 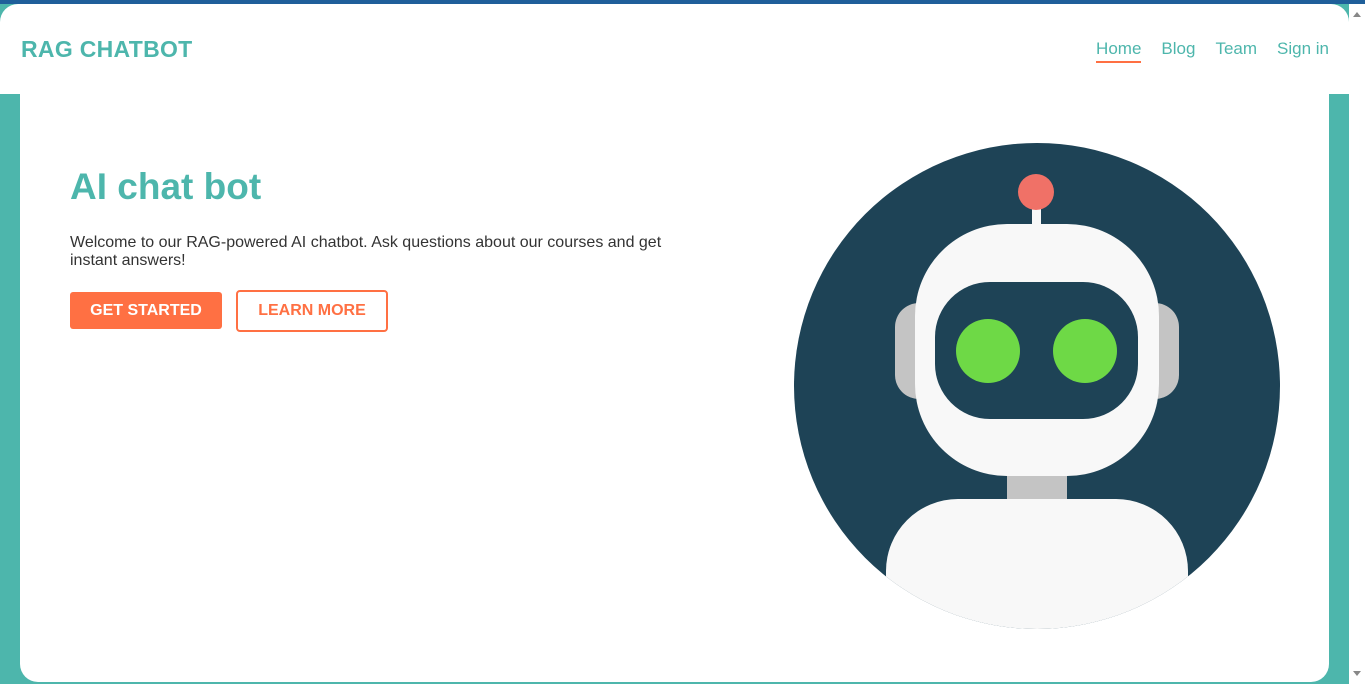 What do you see at coordinates (1119, 51) in the screenshot?
I see `nav-link-home: Home` at bounding box center [1119, 51].